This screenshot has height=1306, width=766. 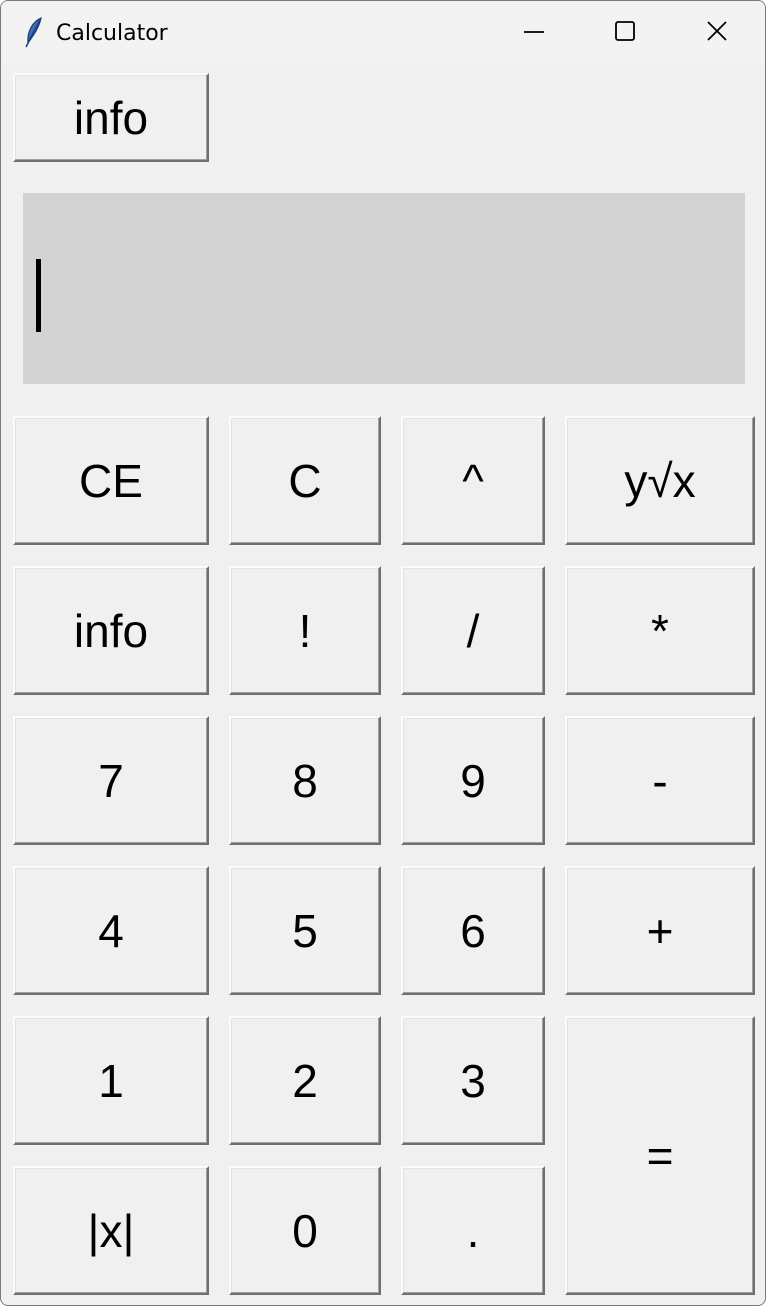 I want to click on root-button: y√x, so click(x=660, y=480).